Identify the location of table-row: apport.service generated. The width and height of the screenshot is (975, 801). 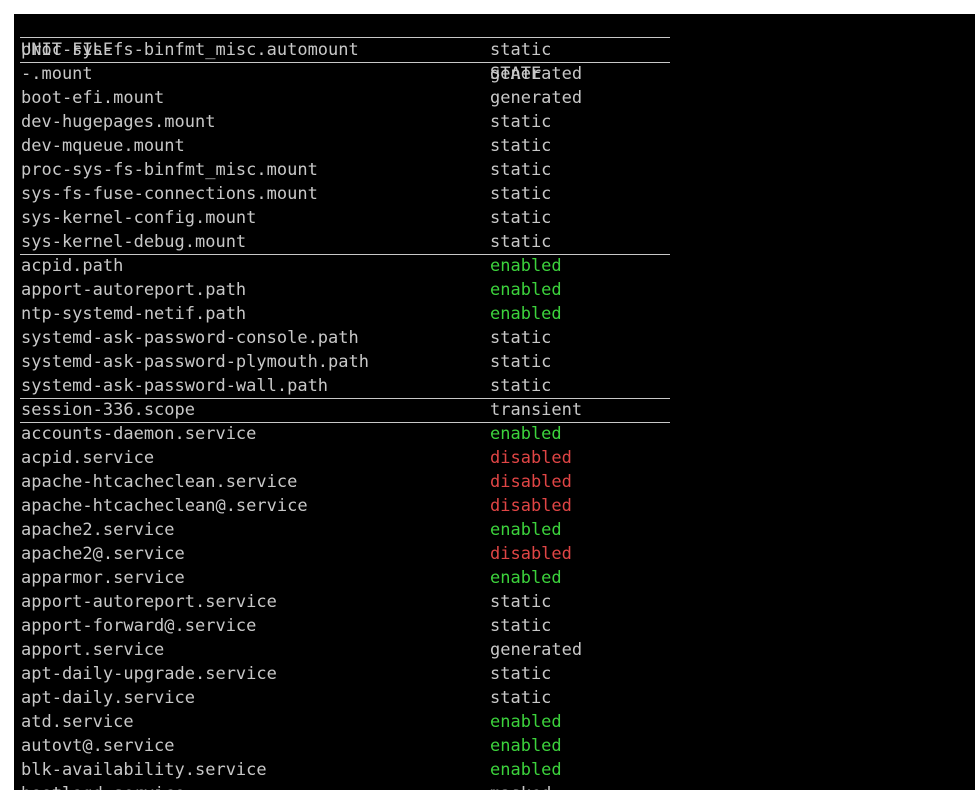
(494, 650).